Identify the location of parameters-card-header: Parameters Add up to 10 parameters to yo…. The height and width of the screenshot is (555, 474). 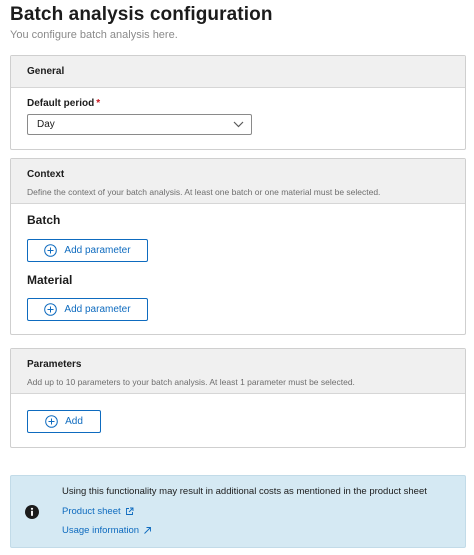
(238, 371).